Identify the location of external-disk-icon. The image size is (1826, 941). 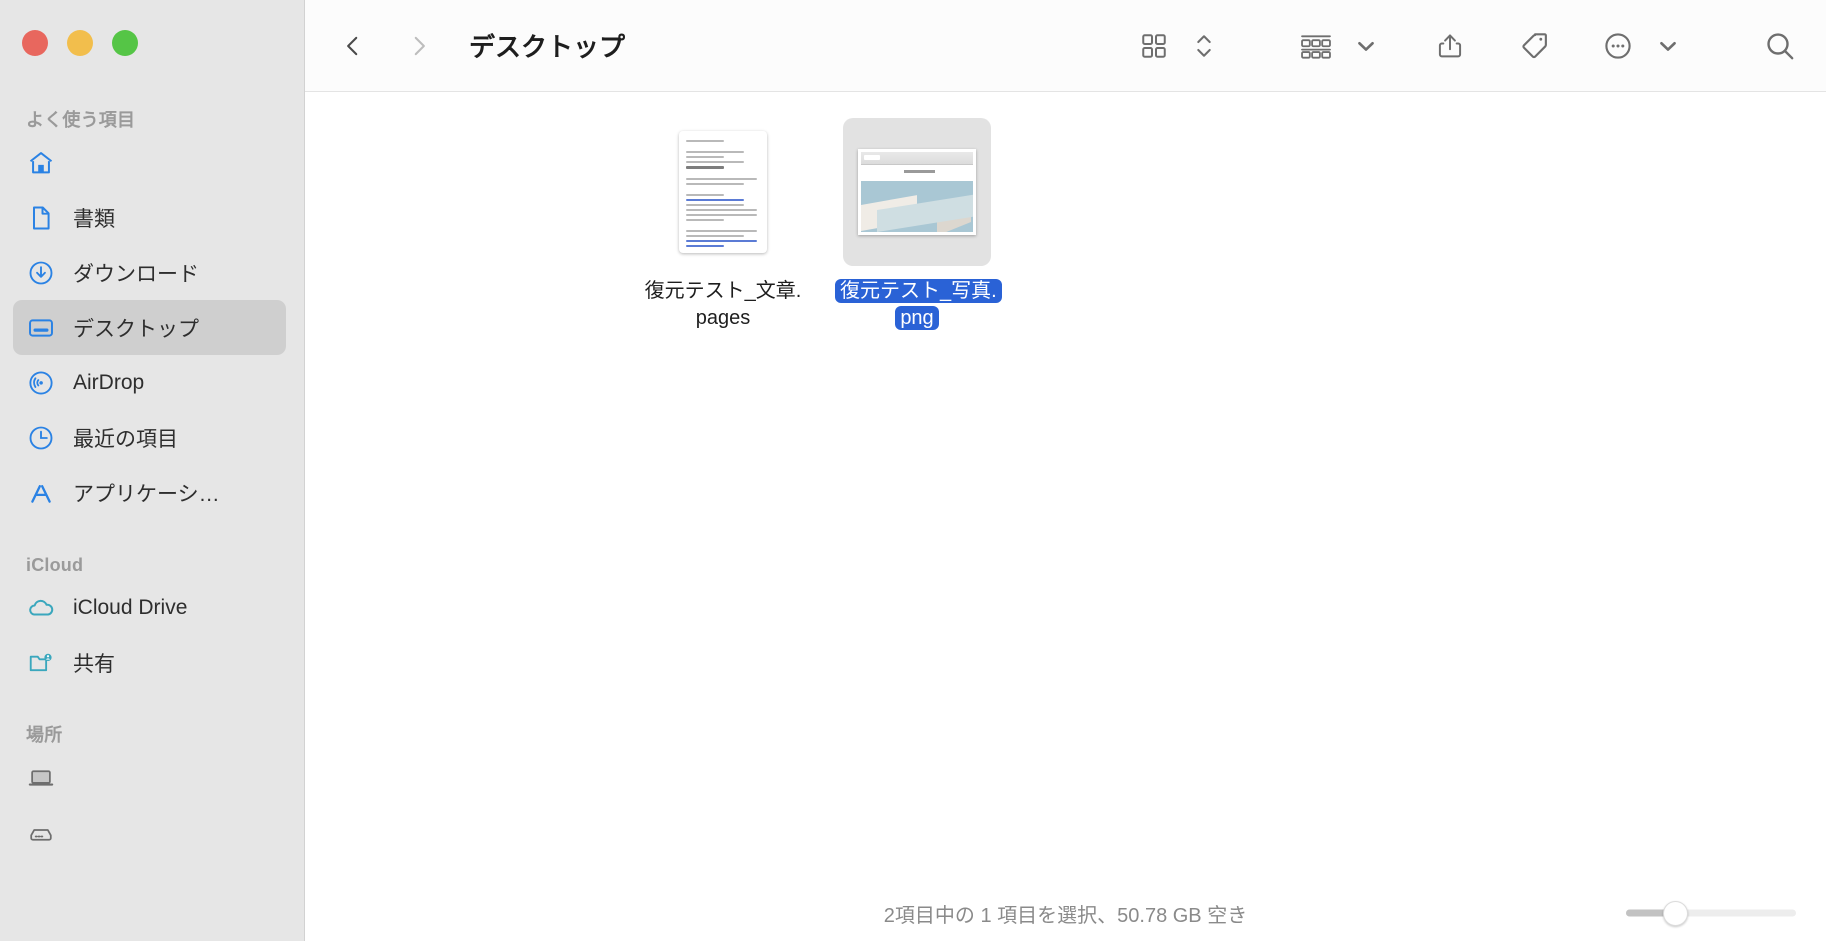
(41, 833).